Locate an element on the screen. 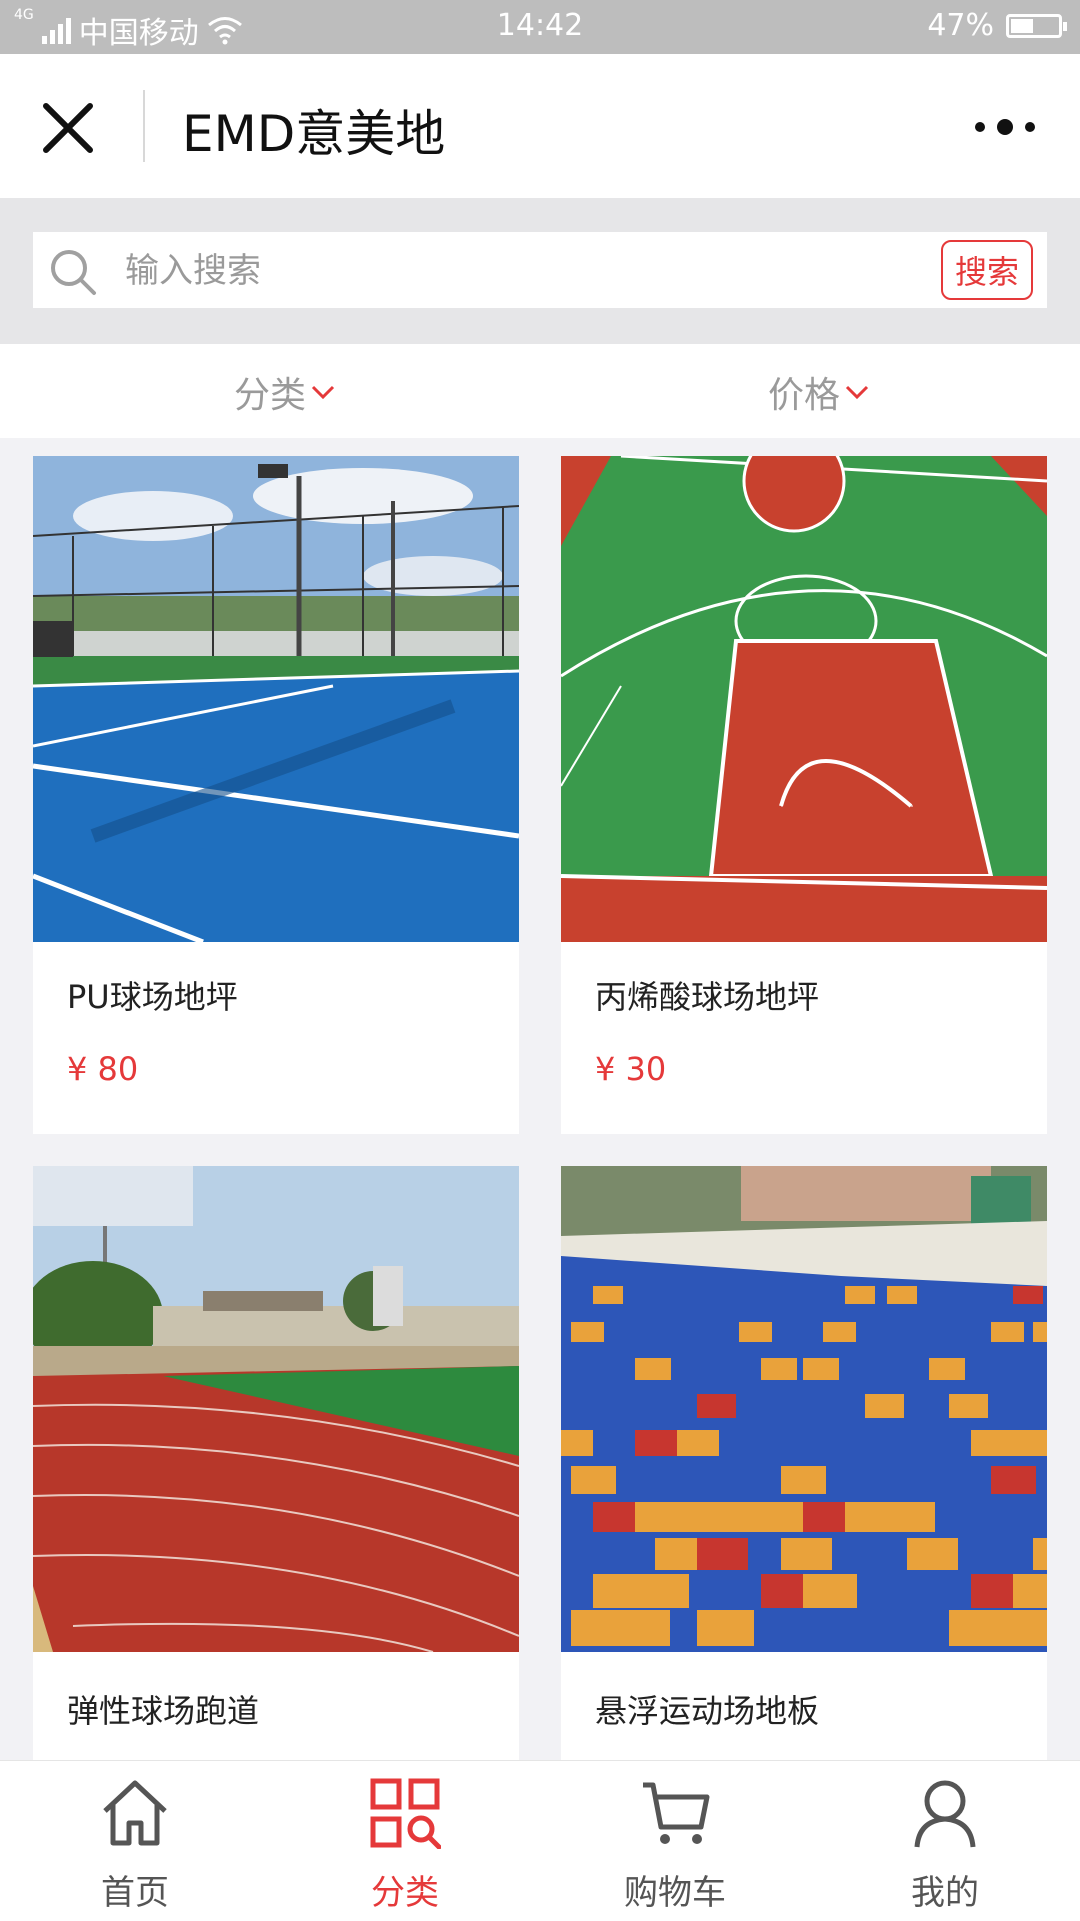 This screenshot has width=1080, height=1921. product-name: 弹性球场跑道 is located at coordinates (163, 1711).